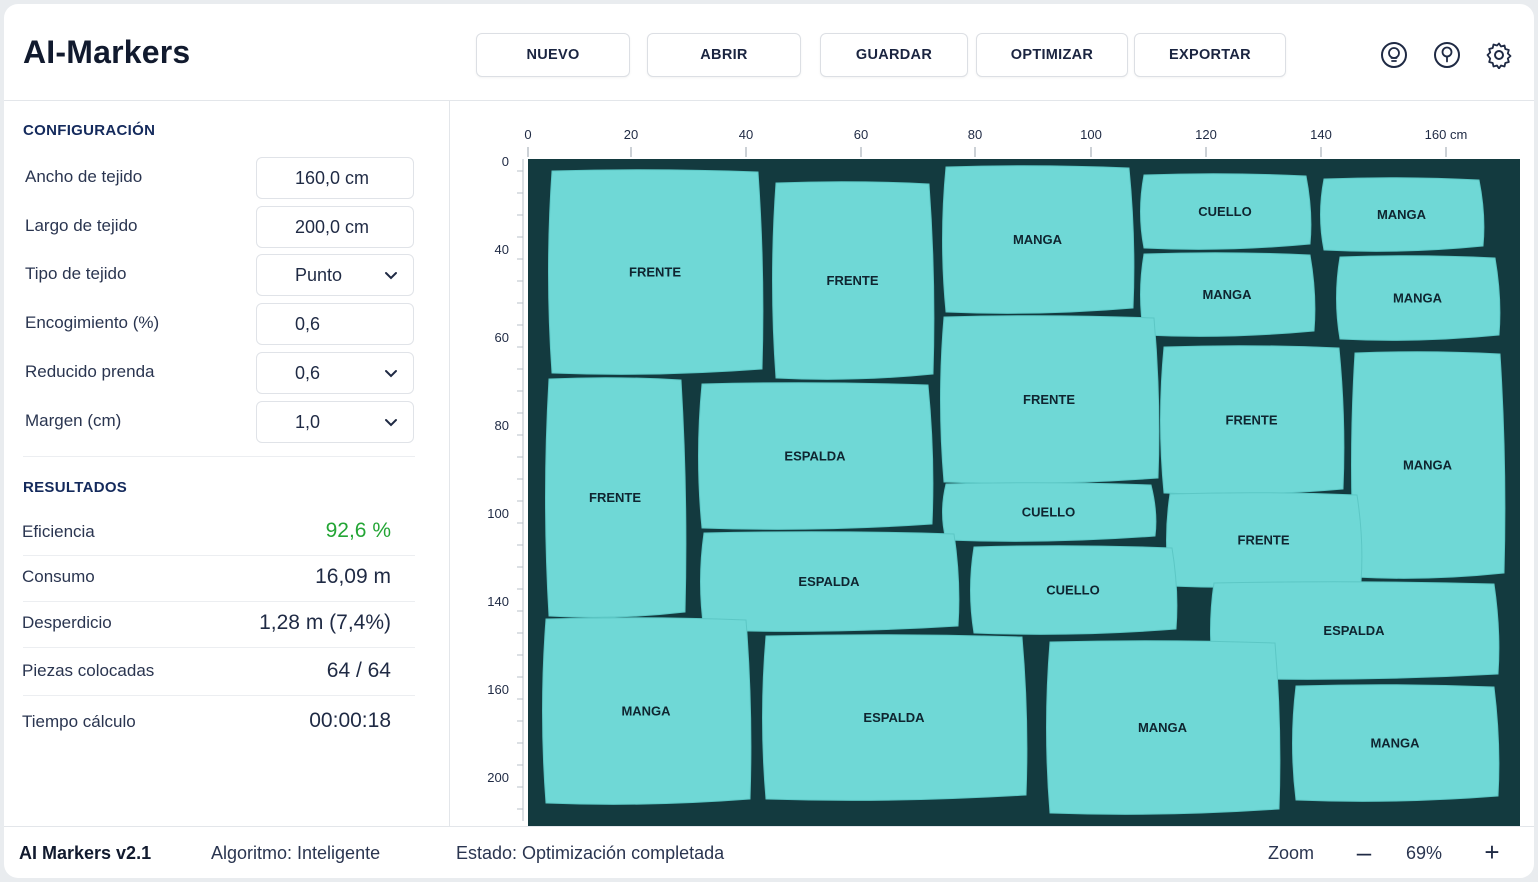 The width and height of the screenshot is (1538, 882). Describe the element at coordinates (88, 670) in the screenshot. I see `pieces-placed-label: Piezas colocadas` at that location.